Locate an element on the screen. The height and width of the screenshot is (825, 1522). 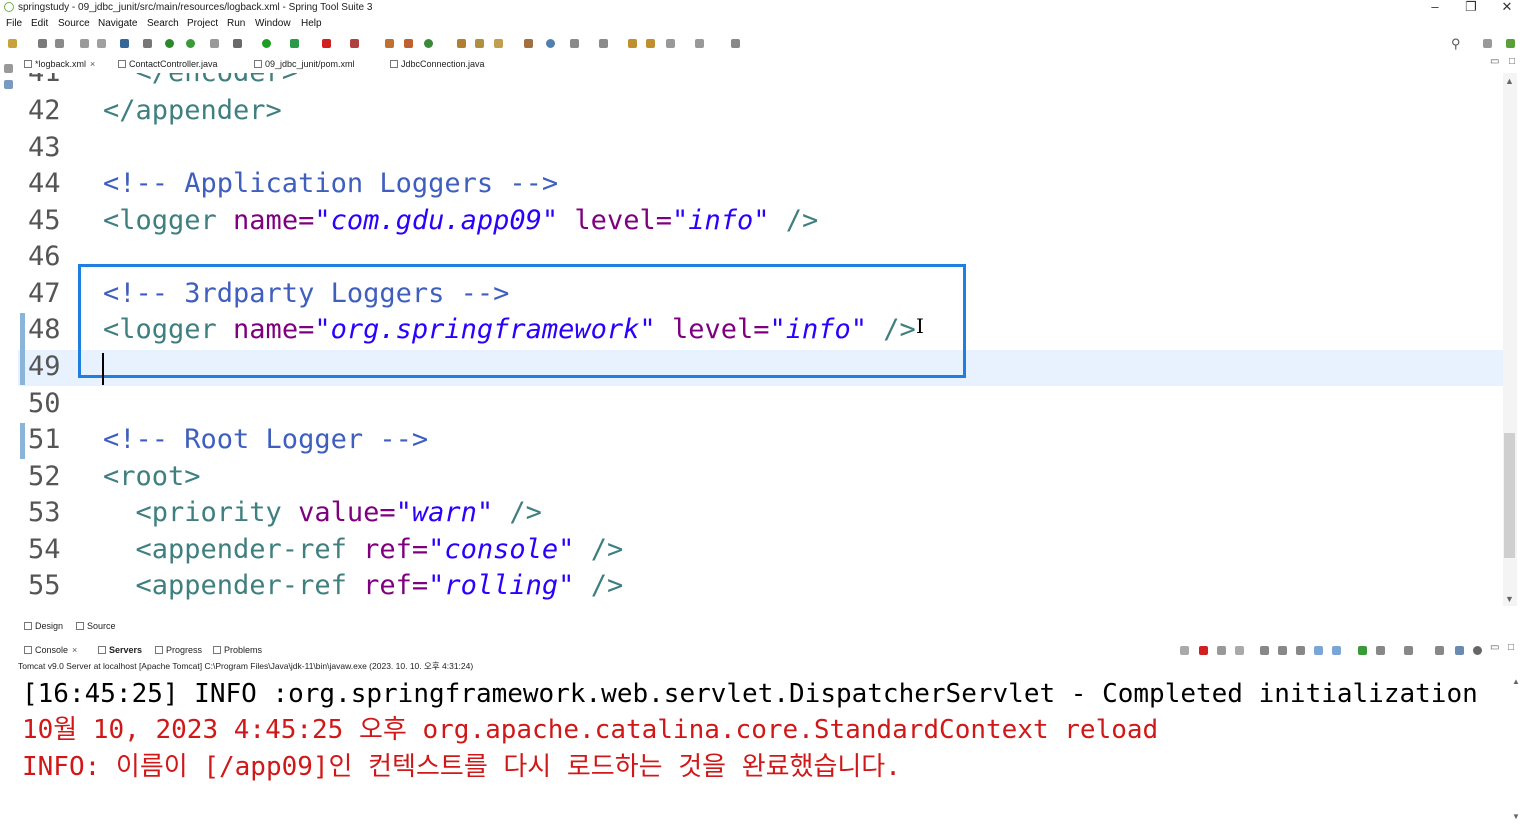
scroll-lock-icon is located at coordinates (1282, 650).